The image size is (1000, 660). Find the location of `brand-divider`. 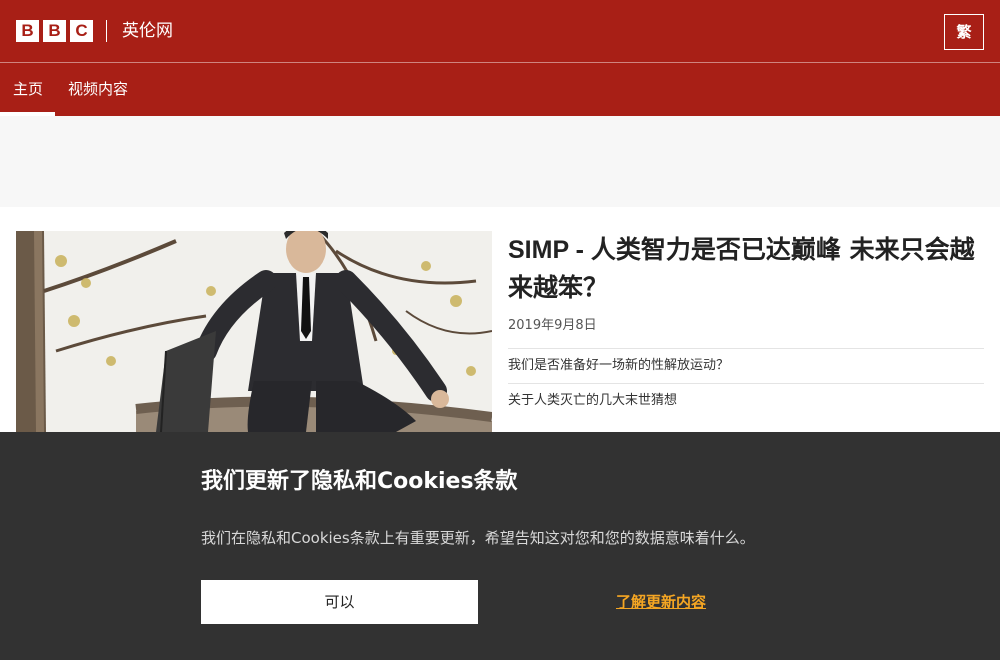

brand-divider is located at coordinates (106, 31).